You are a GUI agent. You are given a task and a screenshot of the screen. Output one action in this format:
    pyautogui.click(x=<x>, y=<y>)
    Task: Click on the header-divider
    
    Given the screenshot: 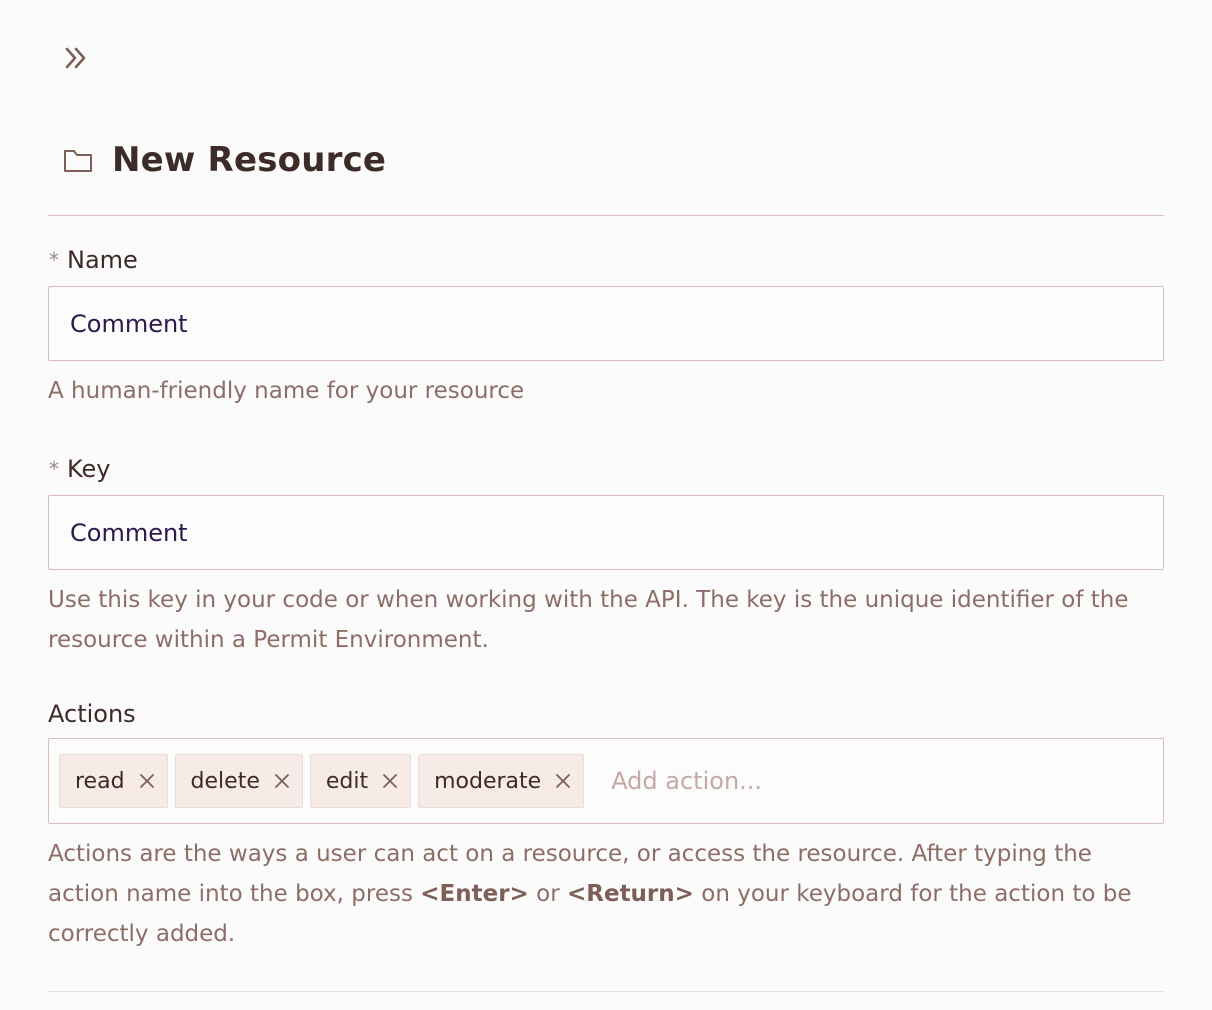 What is the action you would take?
    pyautogui.click(x=606, y=215)
    